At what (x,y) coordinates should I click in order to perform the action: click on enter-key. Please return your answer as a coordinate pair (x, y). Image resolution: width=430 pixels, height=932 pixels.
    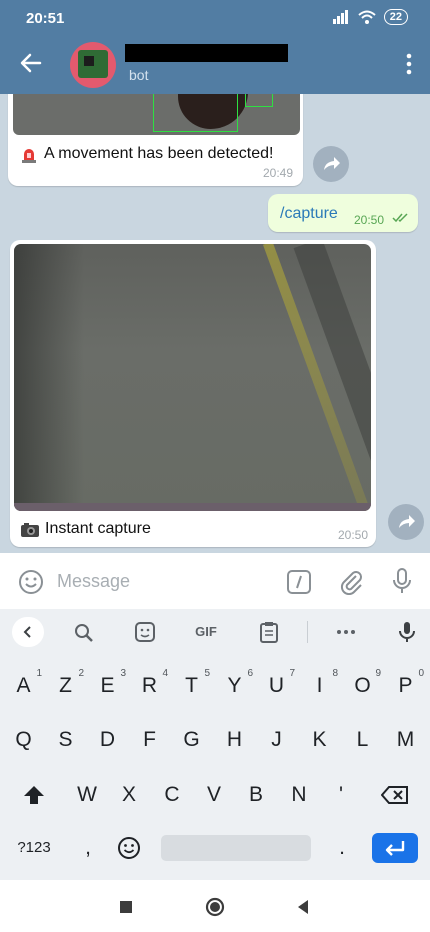
    Looking at the image, I should click on (395, 848).